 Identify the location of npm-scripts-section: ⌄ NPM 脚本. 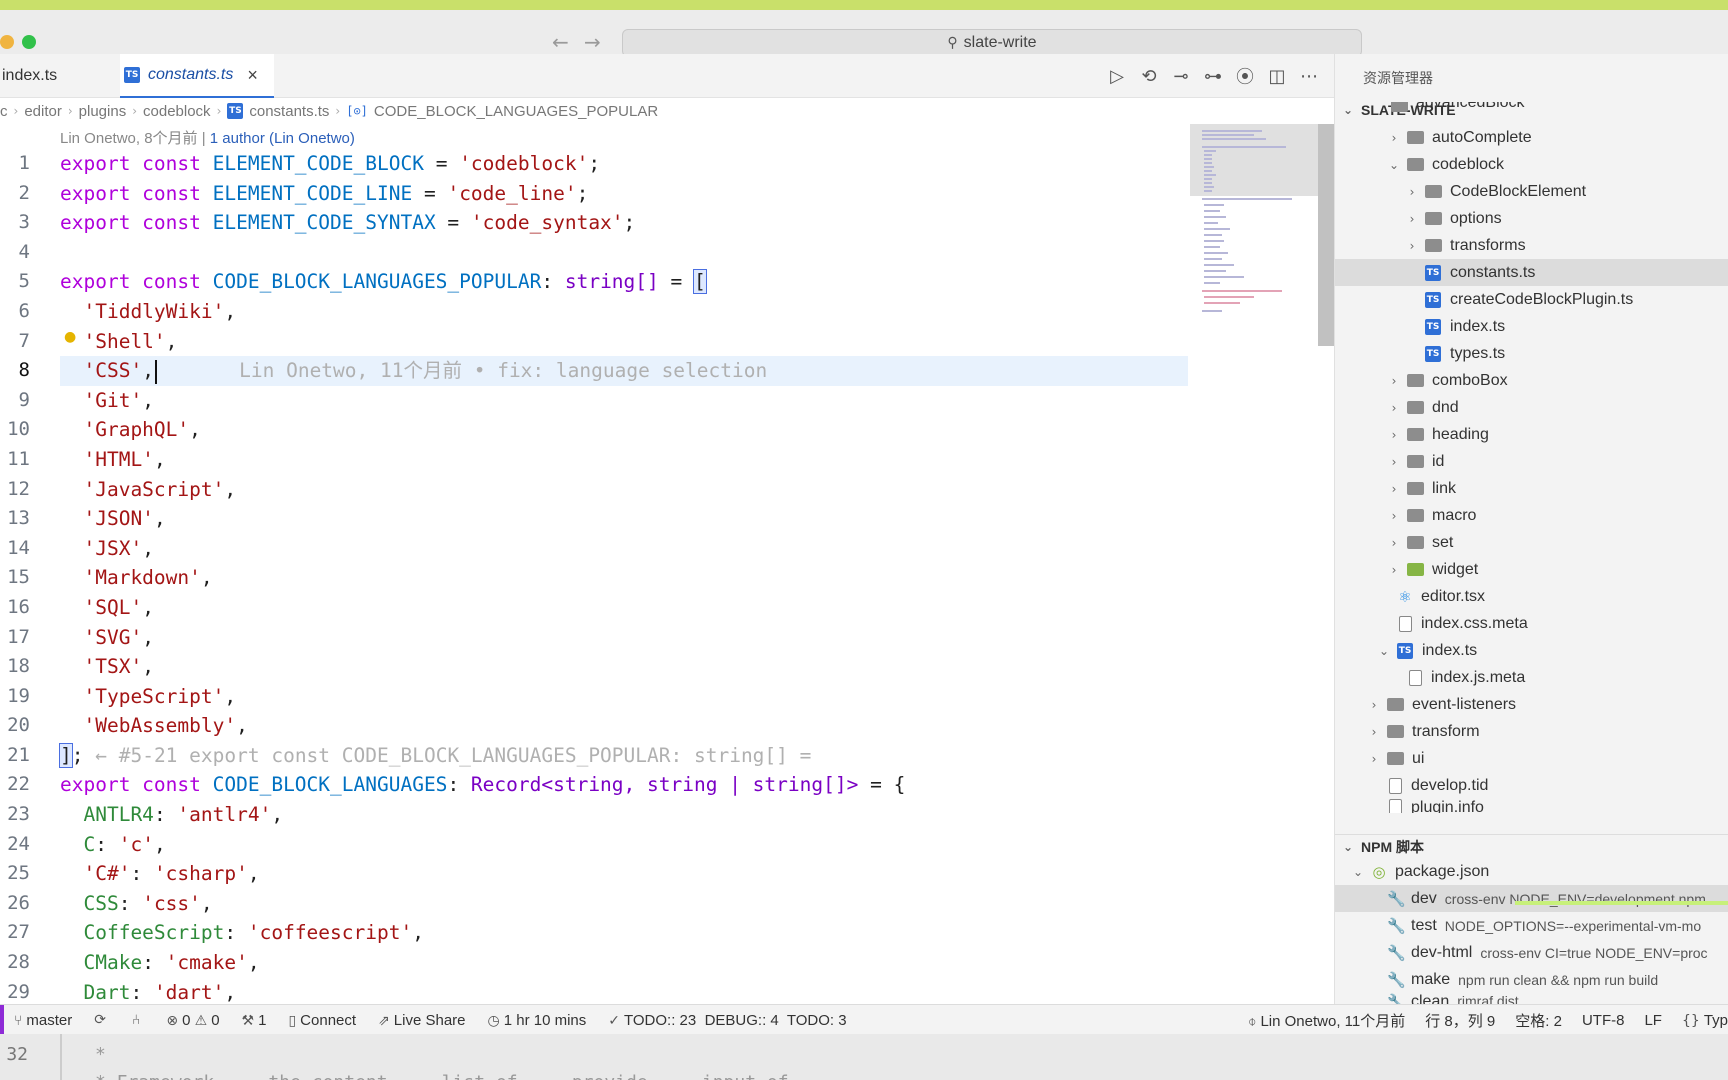
(1531, 846).